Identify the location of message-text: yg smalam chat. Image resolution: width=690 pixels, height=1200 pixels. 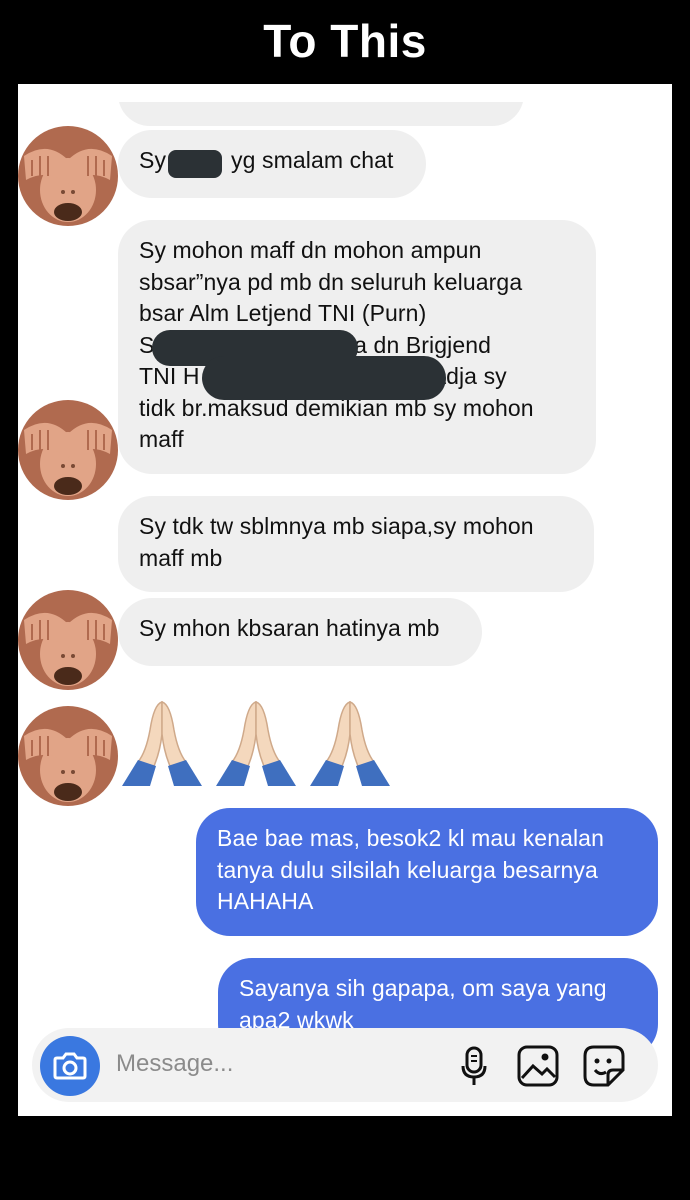
(312, 160).